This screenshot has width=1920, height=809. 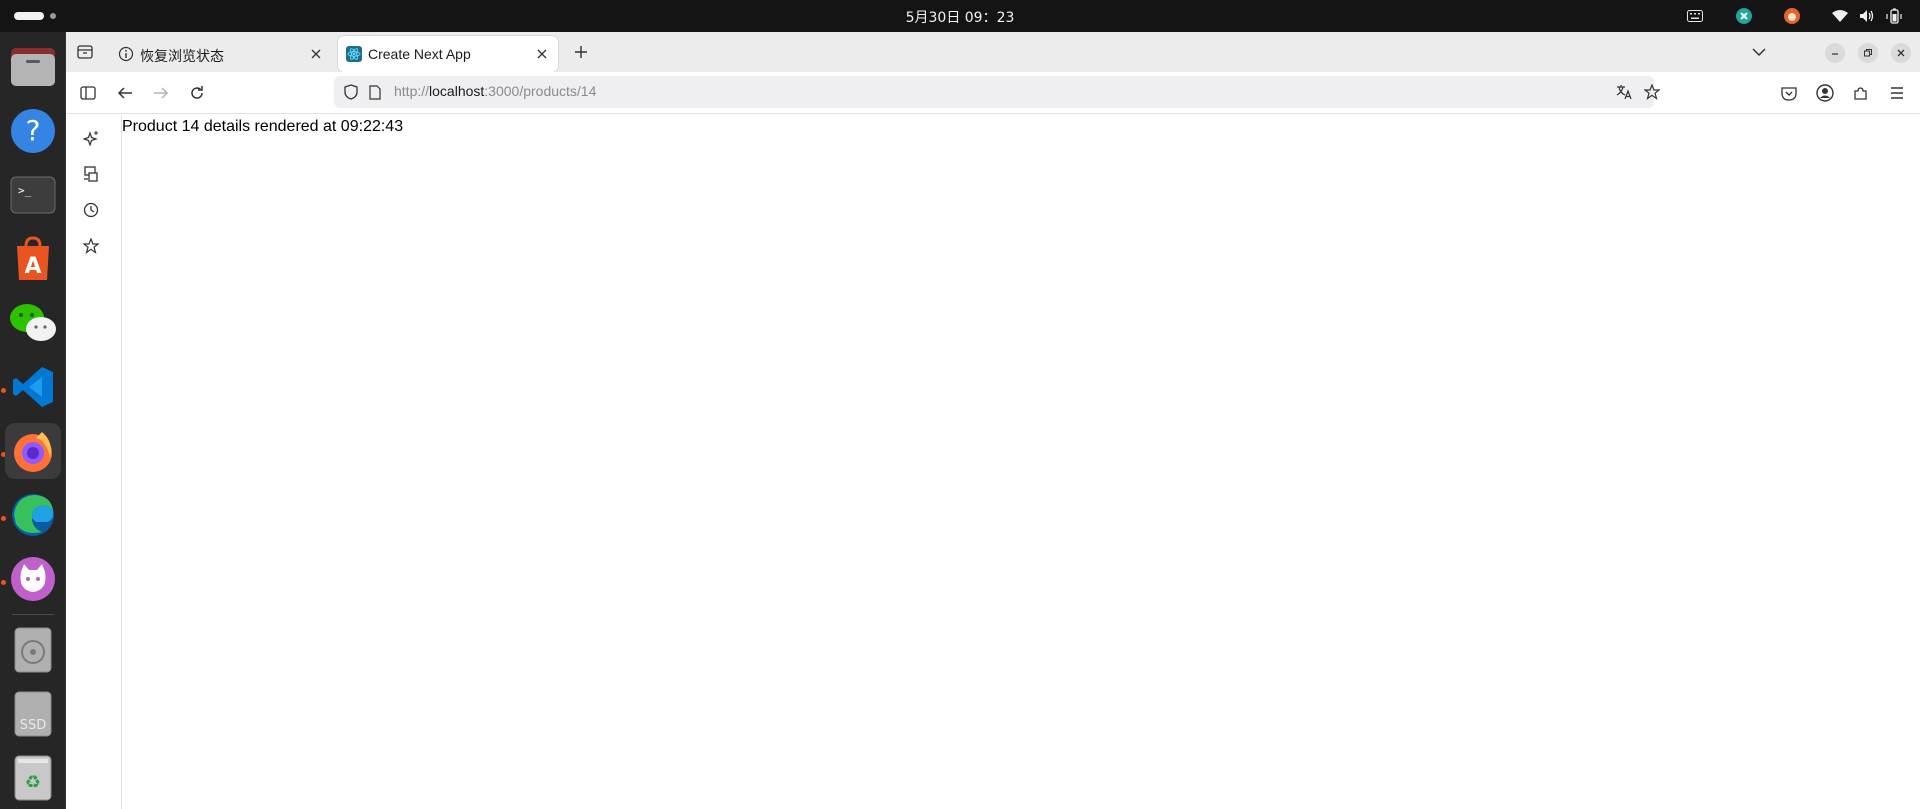 I want to click on bookmarks-button, so click(x=91, y=246).